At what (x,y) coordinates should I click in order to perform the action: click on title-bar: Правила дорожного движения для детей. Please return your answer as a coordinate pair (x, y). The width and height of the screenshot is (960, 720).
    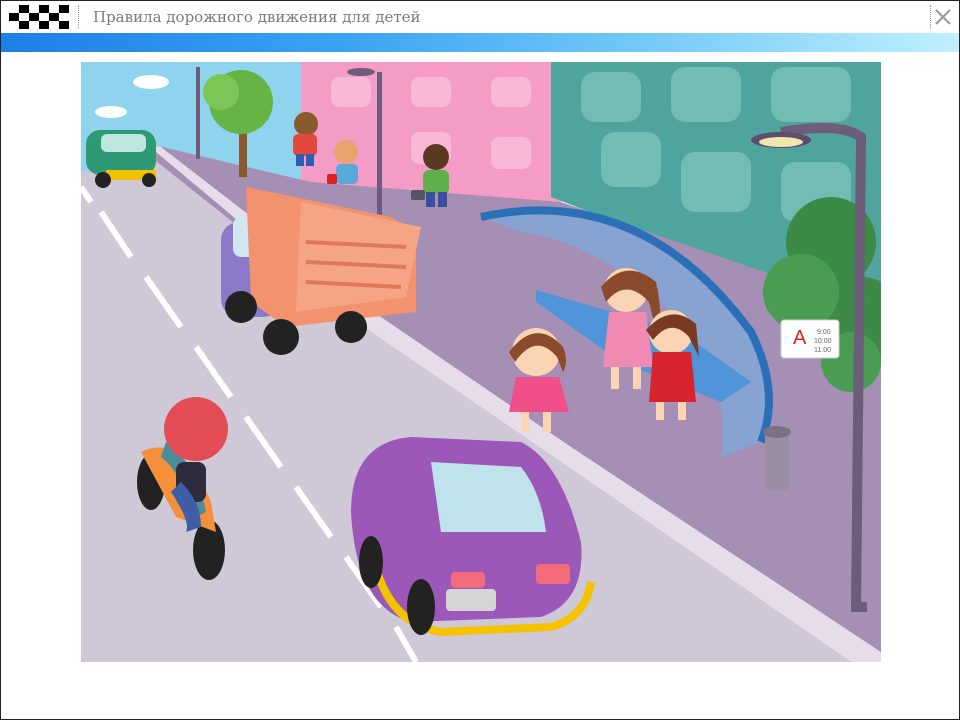
    Looking at the image, I should click on (480, 17).